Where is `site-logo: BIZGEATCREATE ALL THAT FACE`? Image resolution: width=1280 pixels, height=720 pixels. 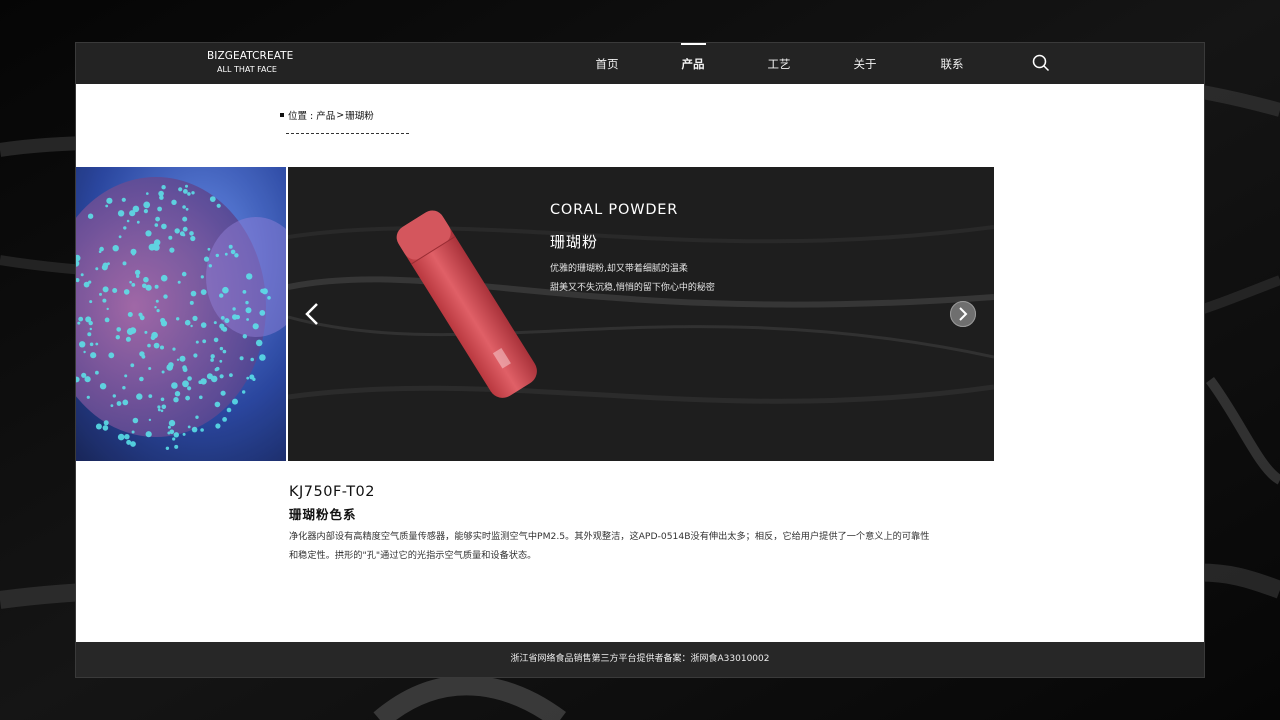
site-logo: BIZGEATCREATE ALL THAT FACE is located at coordinates (250, 63).